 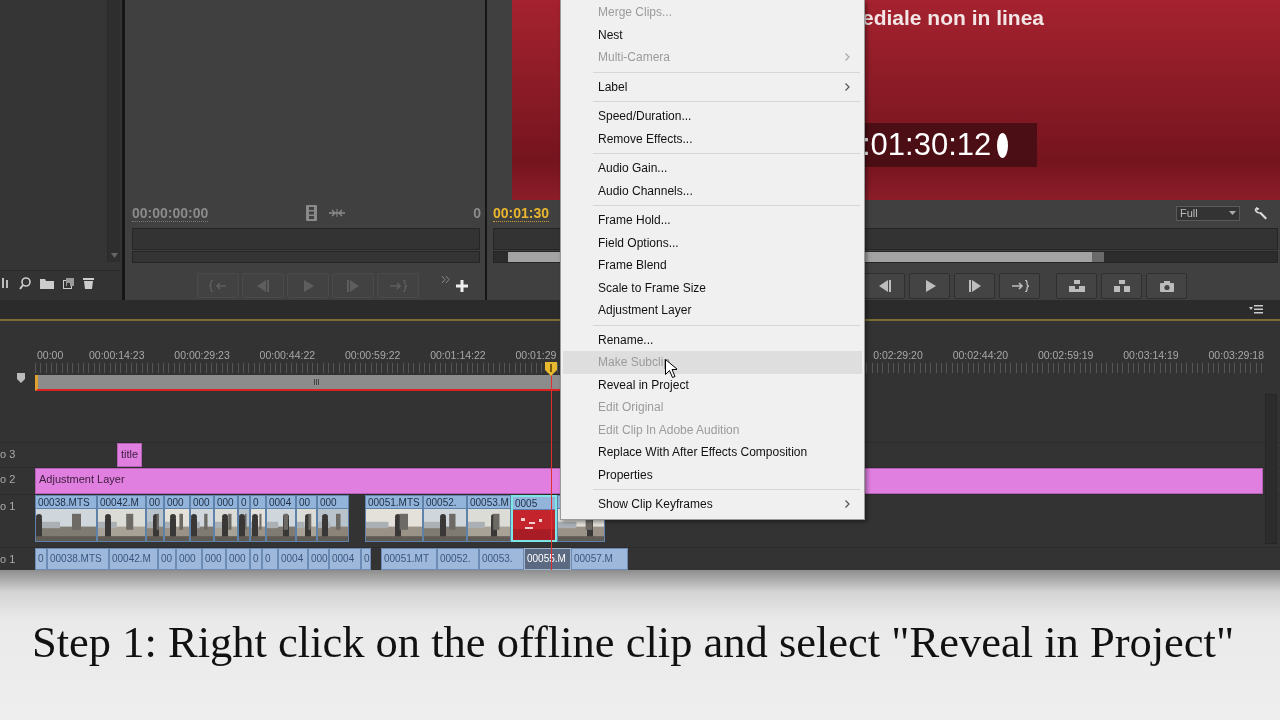 I want to click on ruler-timecode: 00:01:29, so click(x=536, y=355).